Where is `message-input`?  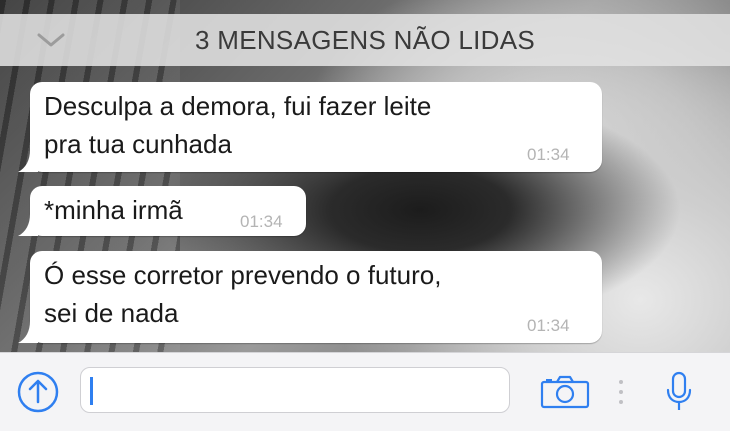 message-input is located at coordinates (295, 390).